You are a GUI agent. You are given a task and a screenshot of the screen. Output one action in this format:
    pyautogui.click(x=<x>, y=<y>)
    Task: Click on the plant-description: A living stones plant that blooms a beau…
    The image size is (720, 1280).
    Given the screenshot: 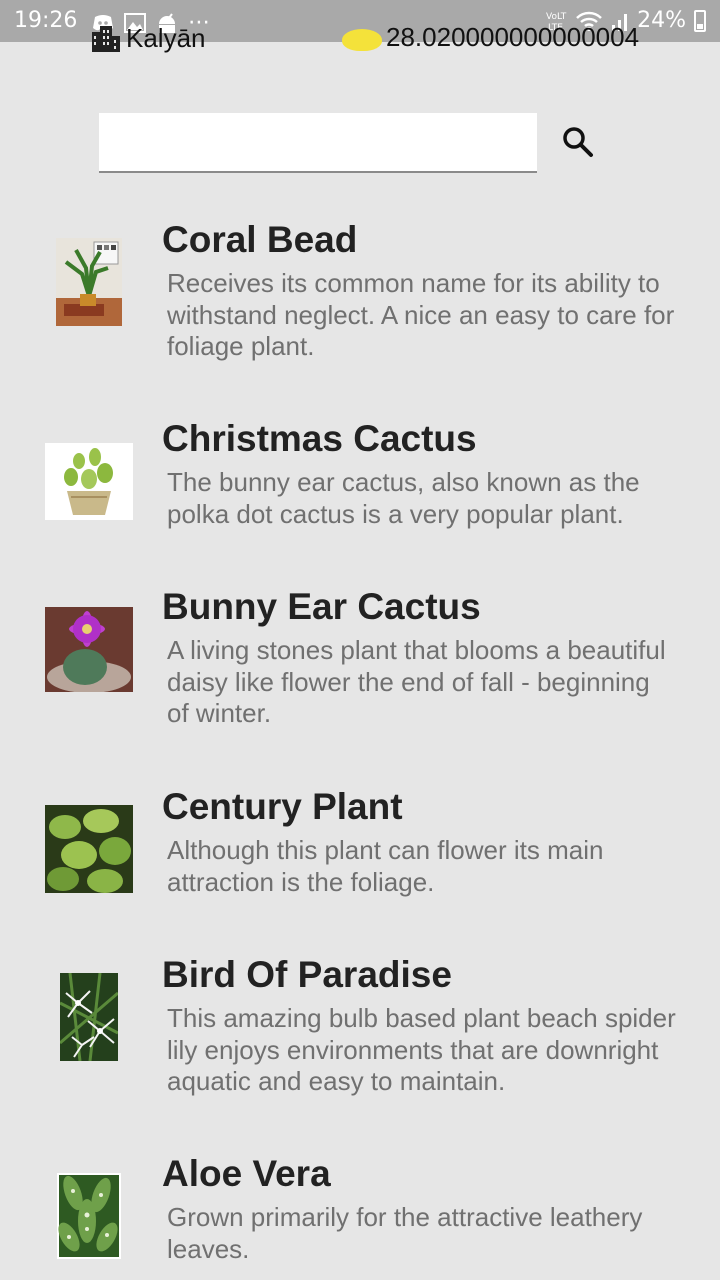 What is the action you would take?
    pyautogui.click(x=416, y=681)
    